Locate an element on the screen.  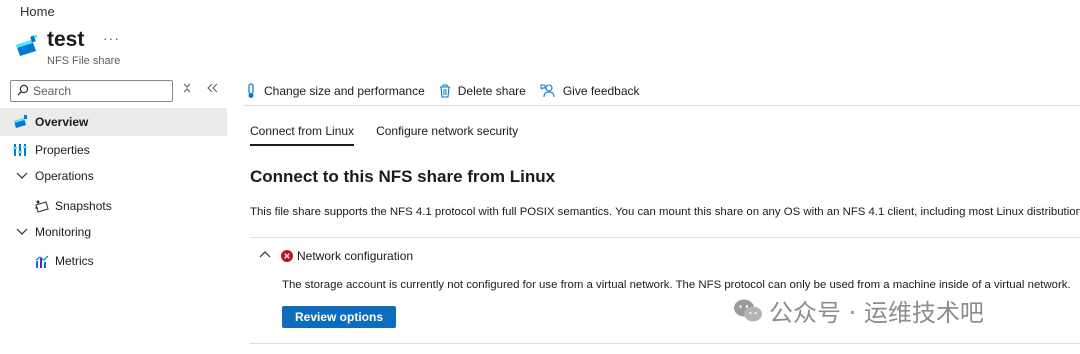
sidebar-item-label: Metrics is located at coordinates (74, 261).